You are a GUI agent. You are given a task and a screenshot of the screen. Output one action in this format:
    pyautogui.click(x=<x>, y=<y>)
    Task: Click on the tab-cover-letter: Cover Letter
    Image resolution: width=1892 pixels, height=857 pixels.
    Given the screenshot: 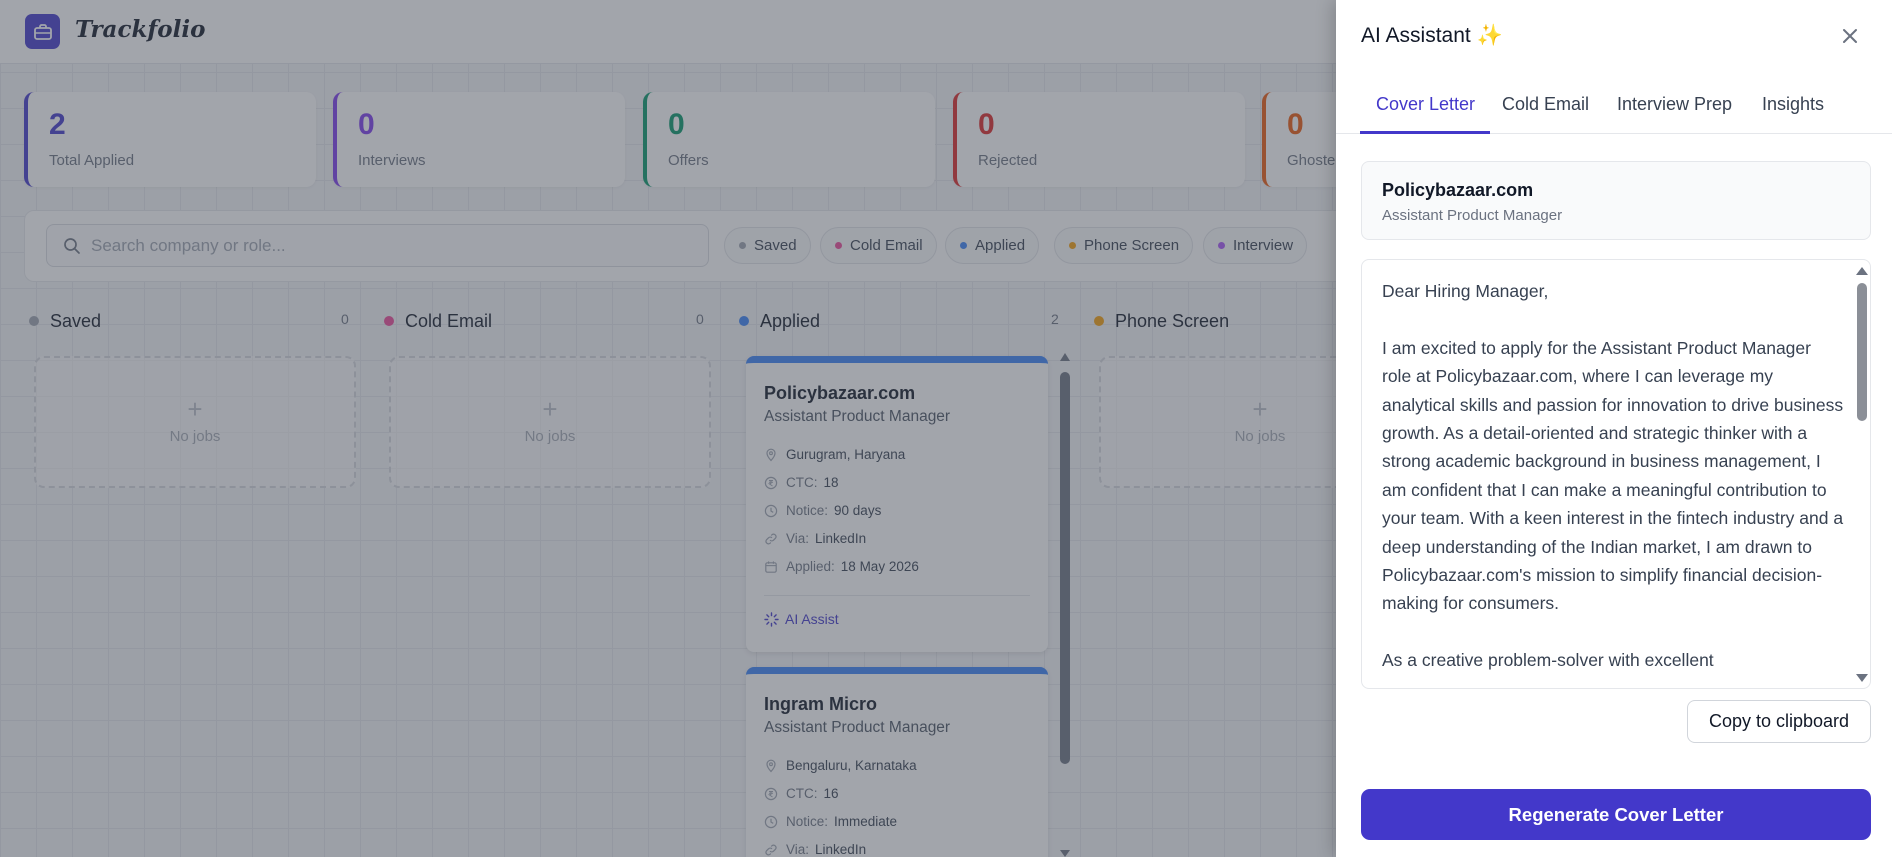 What is the action you would take?
    pyautogui.click(x=1425, y=104)
    